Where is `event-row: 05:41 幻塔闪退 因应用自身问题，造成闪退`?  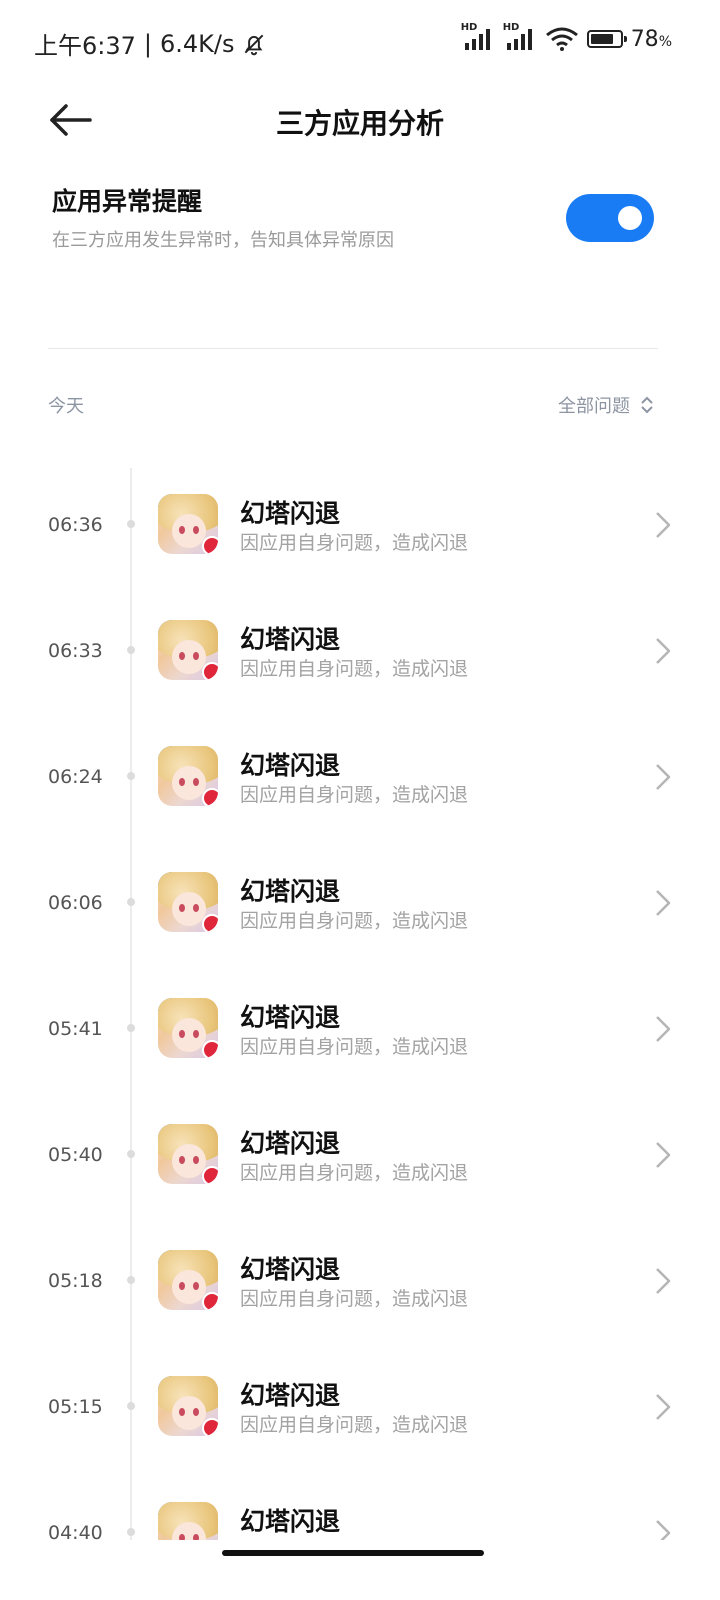
event-row: 05:41 幻塔闪退 因应用自身问题，造成闪退 is located at coordinates (360, 1061).